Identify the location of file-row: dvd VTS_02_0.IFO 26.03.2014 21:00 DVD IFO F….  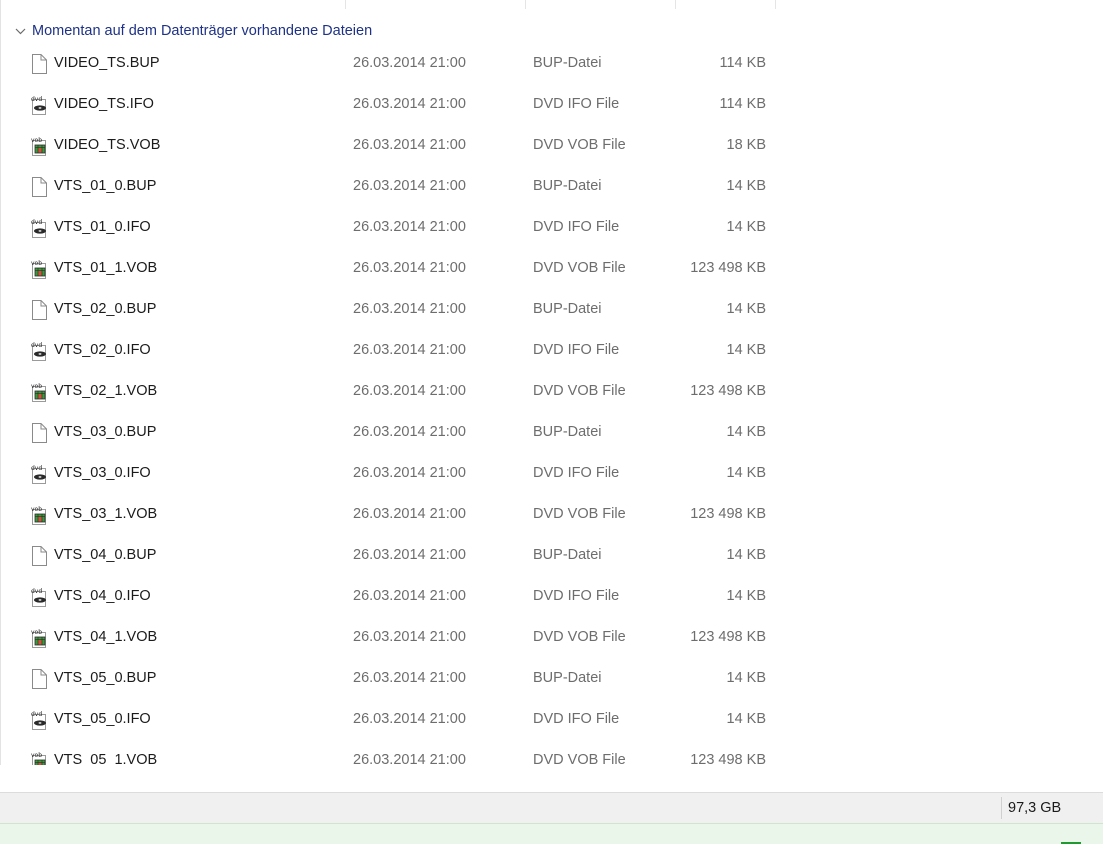
(400, 351).